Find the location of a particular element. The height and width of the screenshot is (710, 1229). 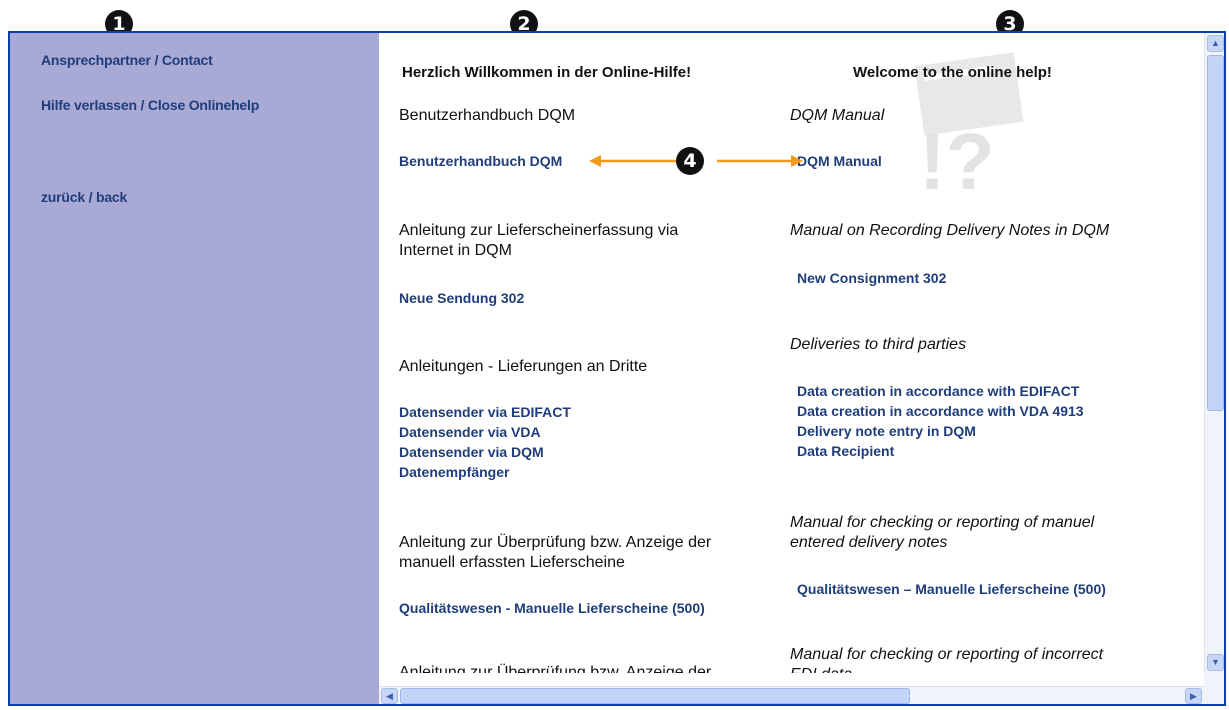

de-section-manual: Benutzerhandbuch DQM is located at coordinates (487, 115).